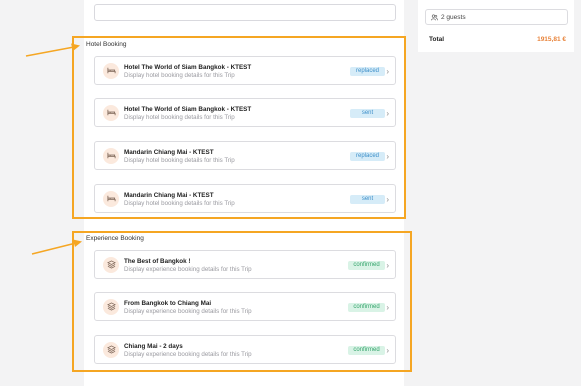 This screenshot has width=581, height=386. I want to click on guests-selector: 2 guests, so click(496, 17).